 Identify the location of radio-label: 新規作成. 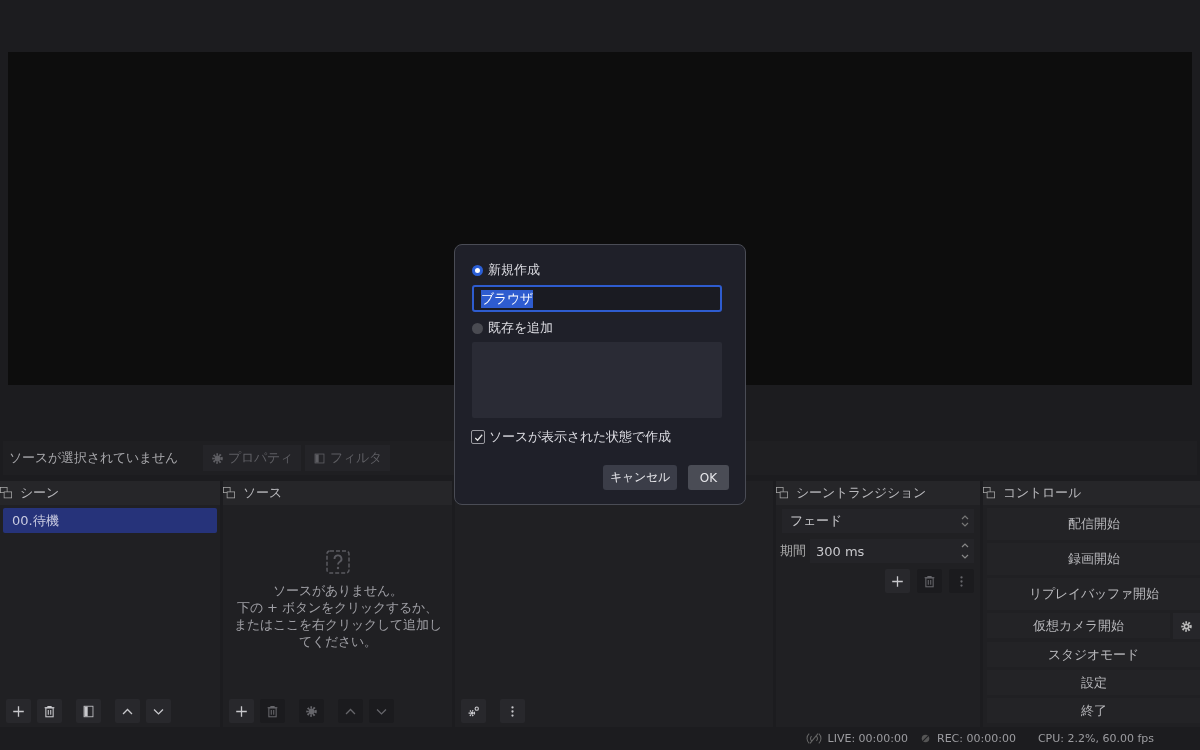
(514, 270).